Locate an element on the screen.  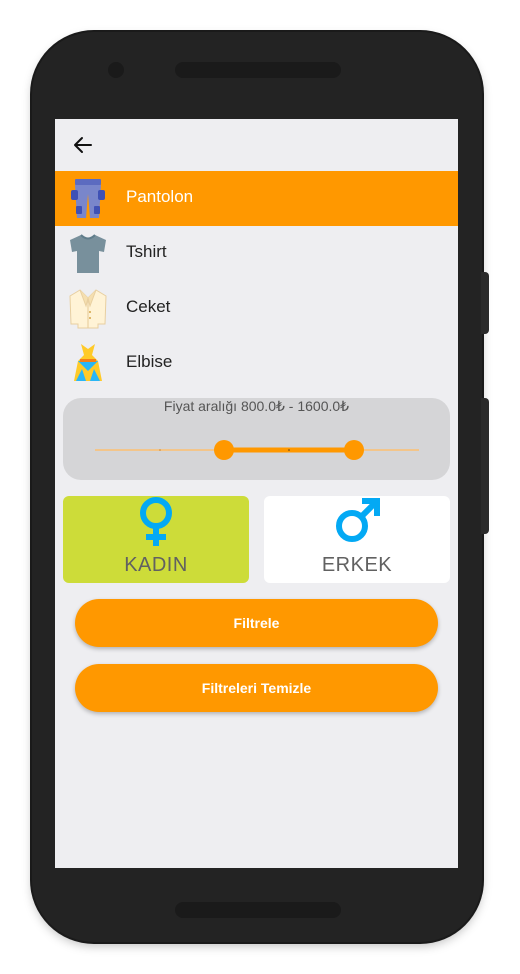
power-button is located at coordinates (485, 466).